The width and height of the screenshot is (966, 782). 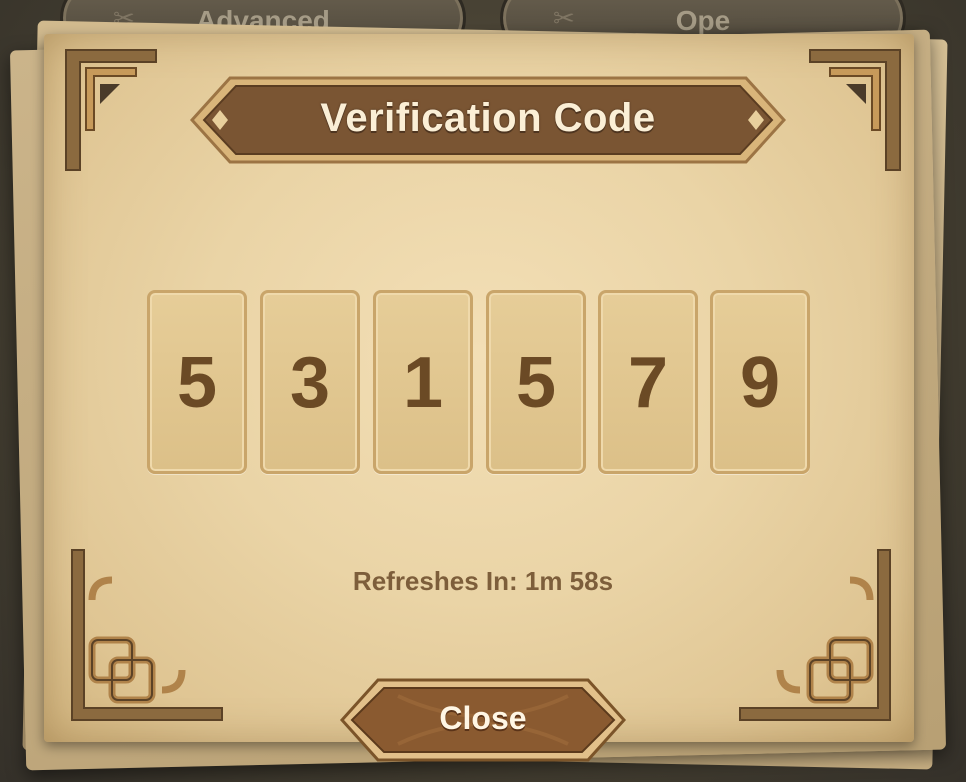 I want to click on title-banner: Verification Code, so click(x=488, y=120).